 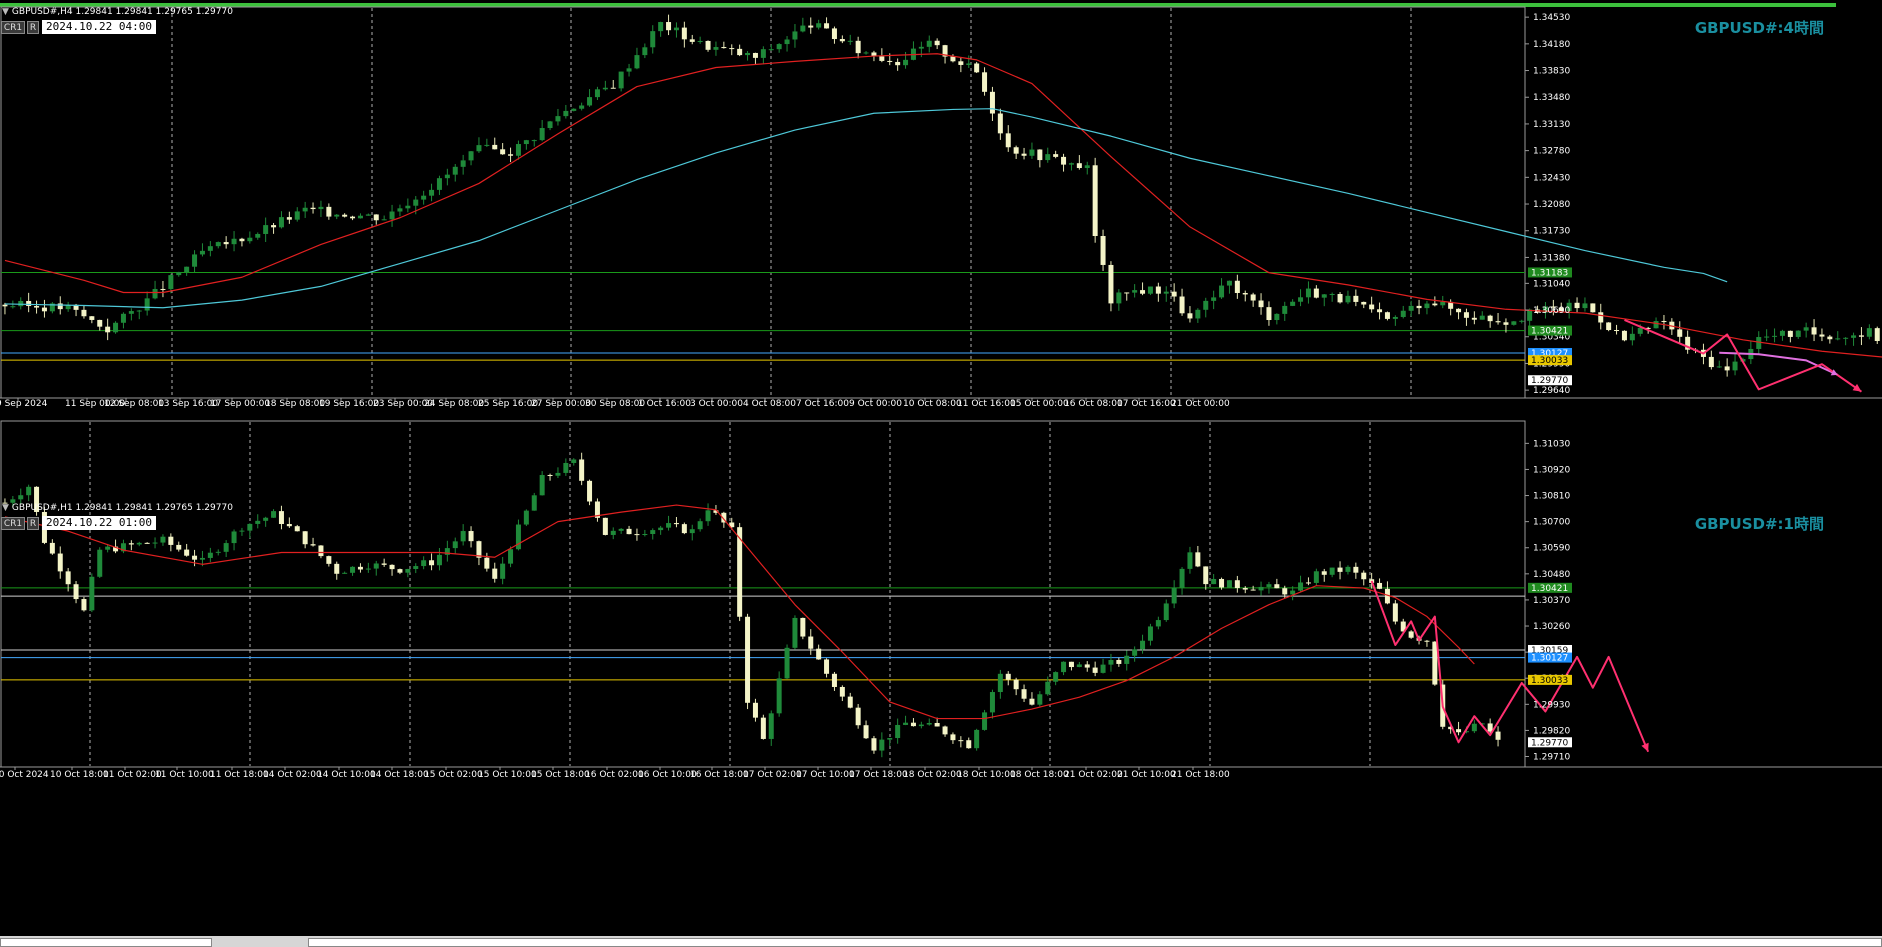 I want to click on y-tick-label: 1.30370, so click(x=1551, y=601).